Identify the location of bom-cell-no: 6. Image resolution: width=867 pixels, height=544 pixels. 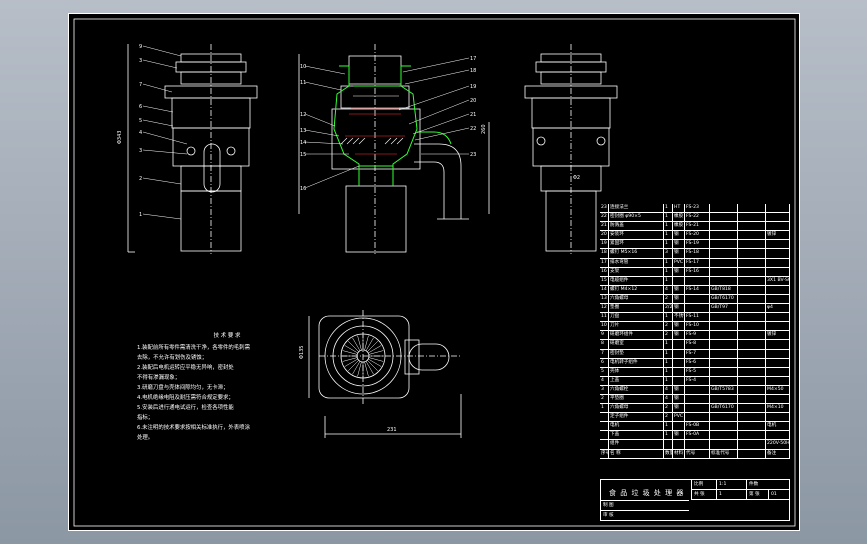
(604, 362).